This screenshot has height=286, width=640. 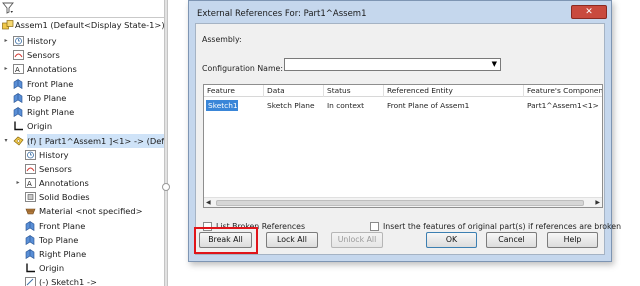 What do you see at coordinates (234, 91) in the screenshot?
I see `column-header-feature: Feature` at bounding box center [234, 91].